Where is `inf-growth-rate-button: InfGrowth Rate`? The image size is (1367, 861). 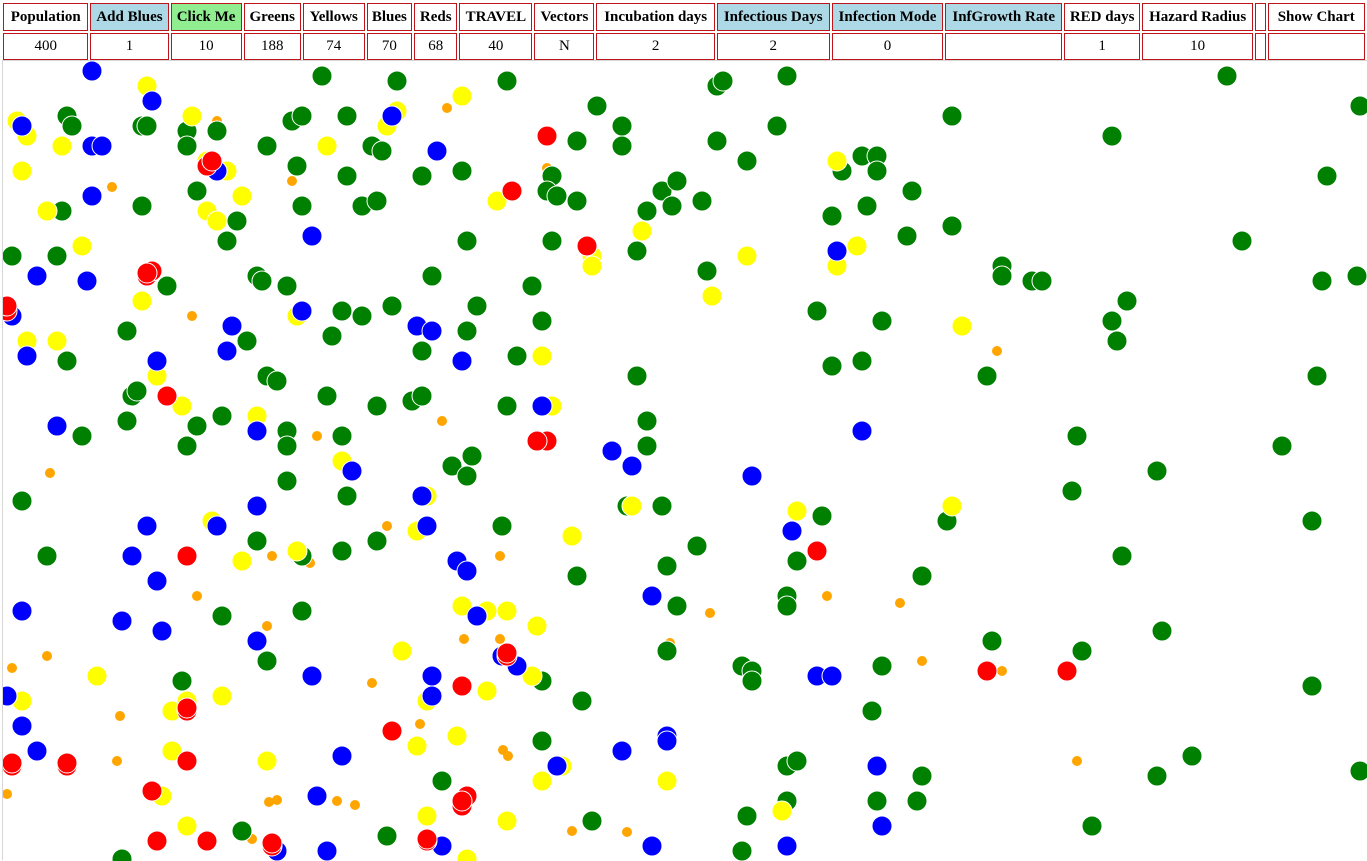 inf-growth-rate-button: InfGrowth Rate is located at coordinates (1004, 17).